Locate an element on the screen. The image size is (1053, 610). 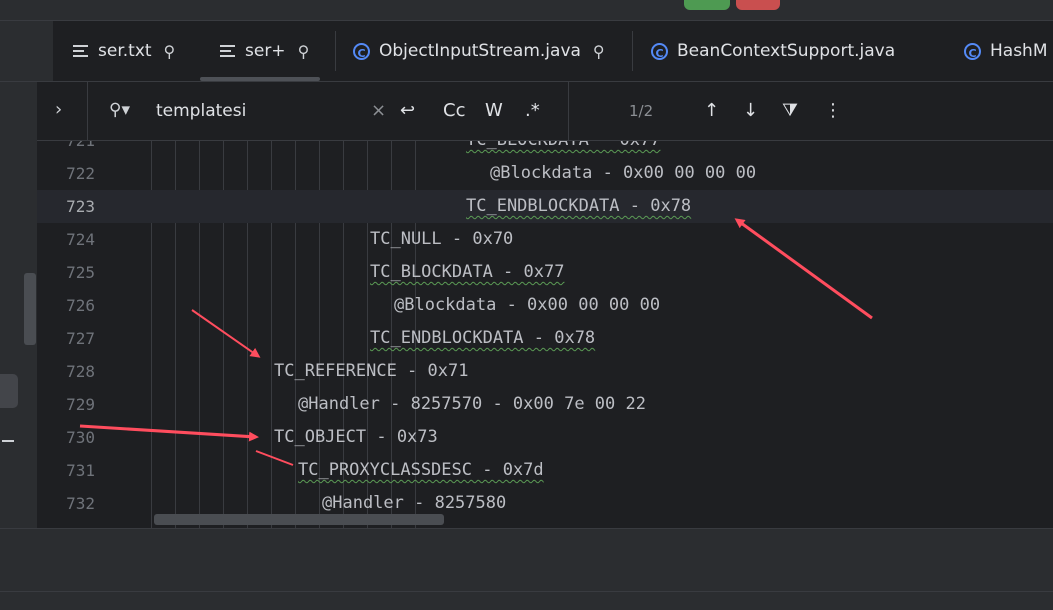
left-panel-scrollbar is located at coordinates (30, 309).